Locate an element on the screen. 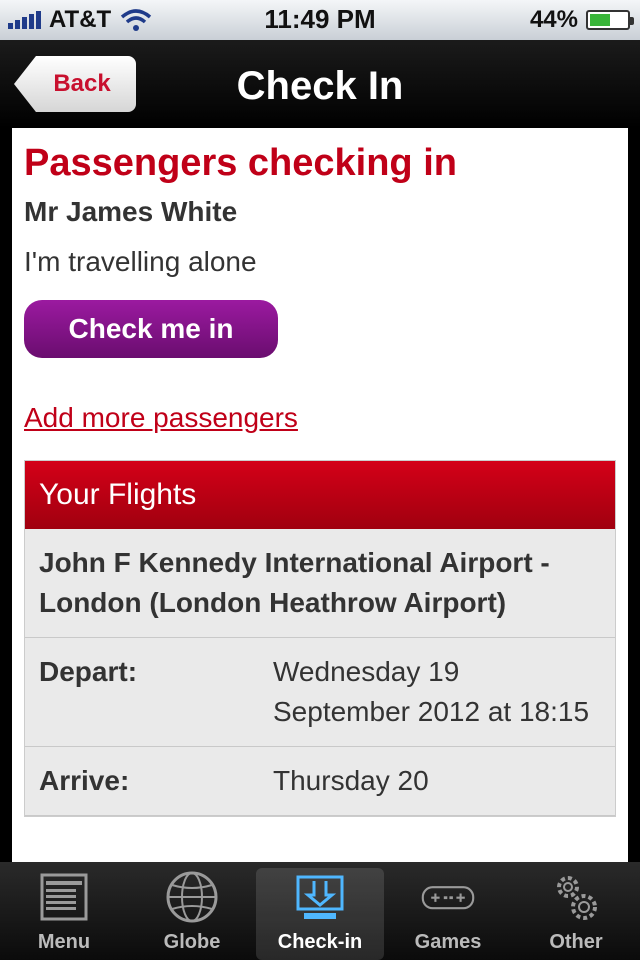 The image size is (640, 960). flights-header: Your Flights is located at coordinates (320, 495).